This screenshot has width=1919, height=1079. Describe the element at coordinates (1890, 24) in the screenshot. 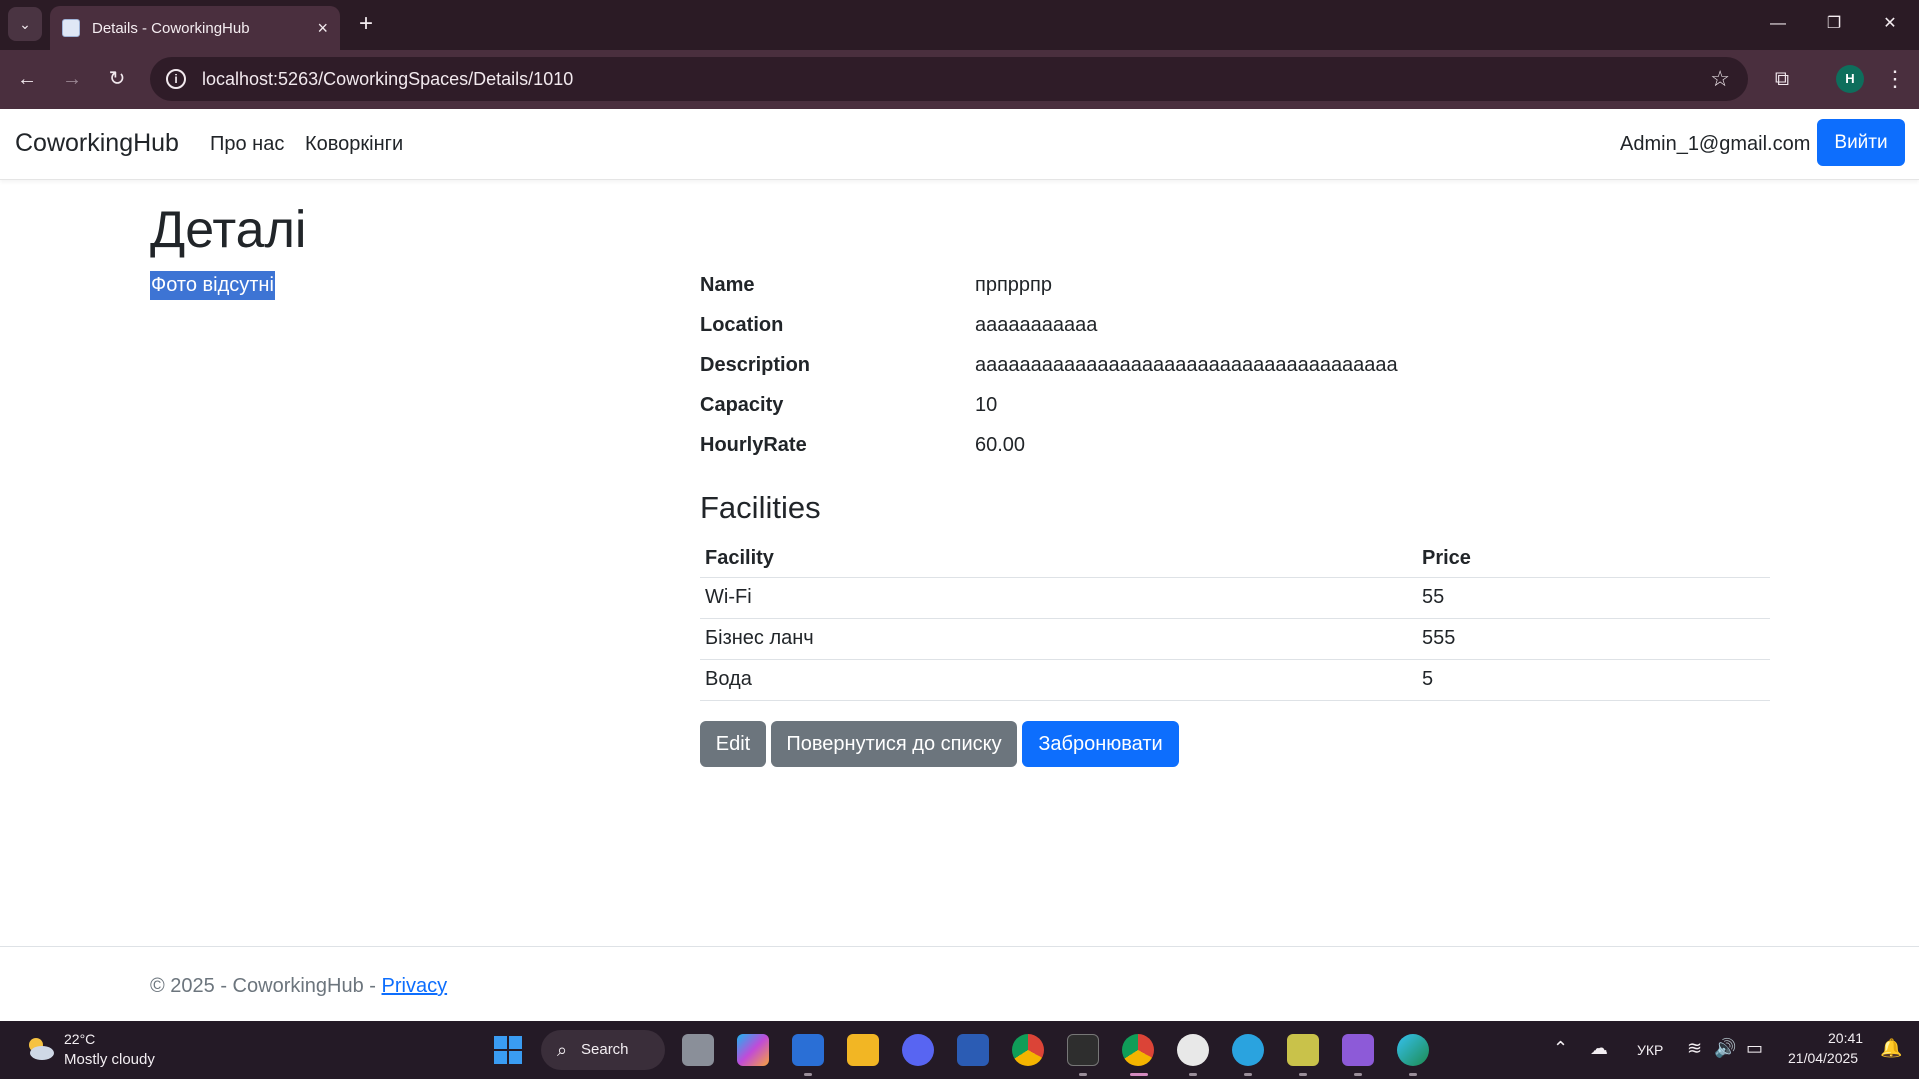

I see `close-window-icon: ✕` at that location.